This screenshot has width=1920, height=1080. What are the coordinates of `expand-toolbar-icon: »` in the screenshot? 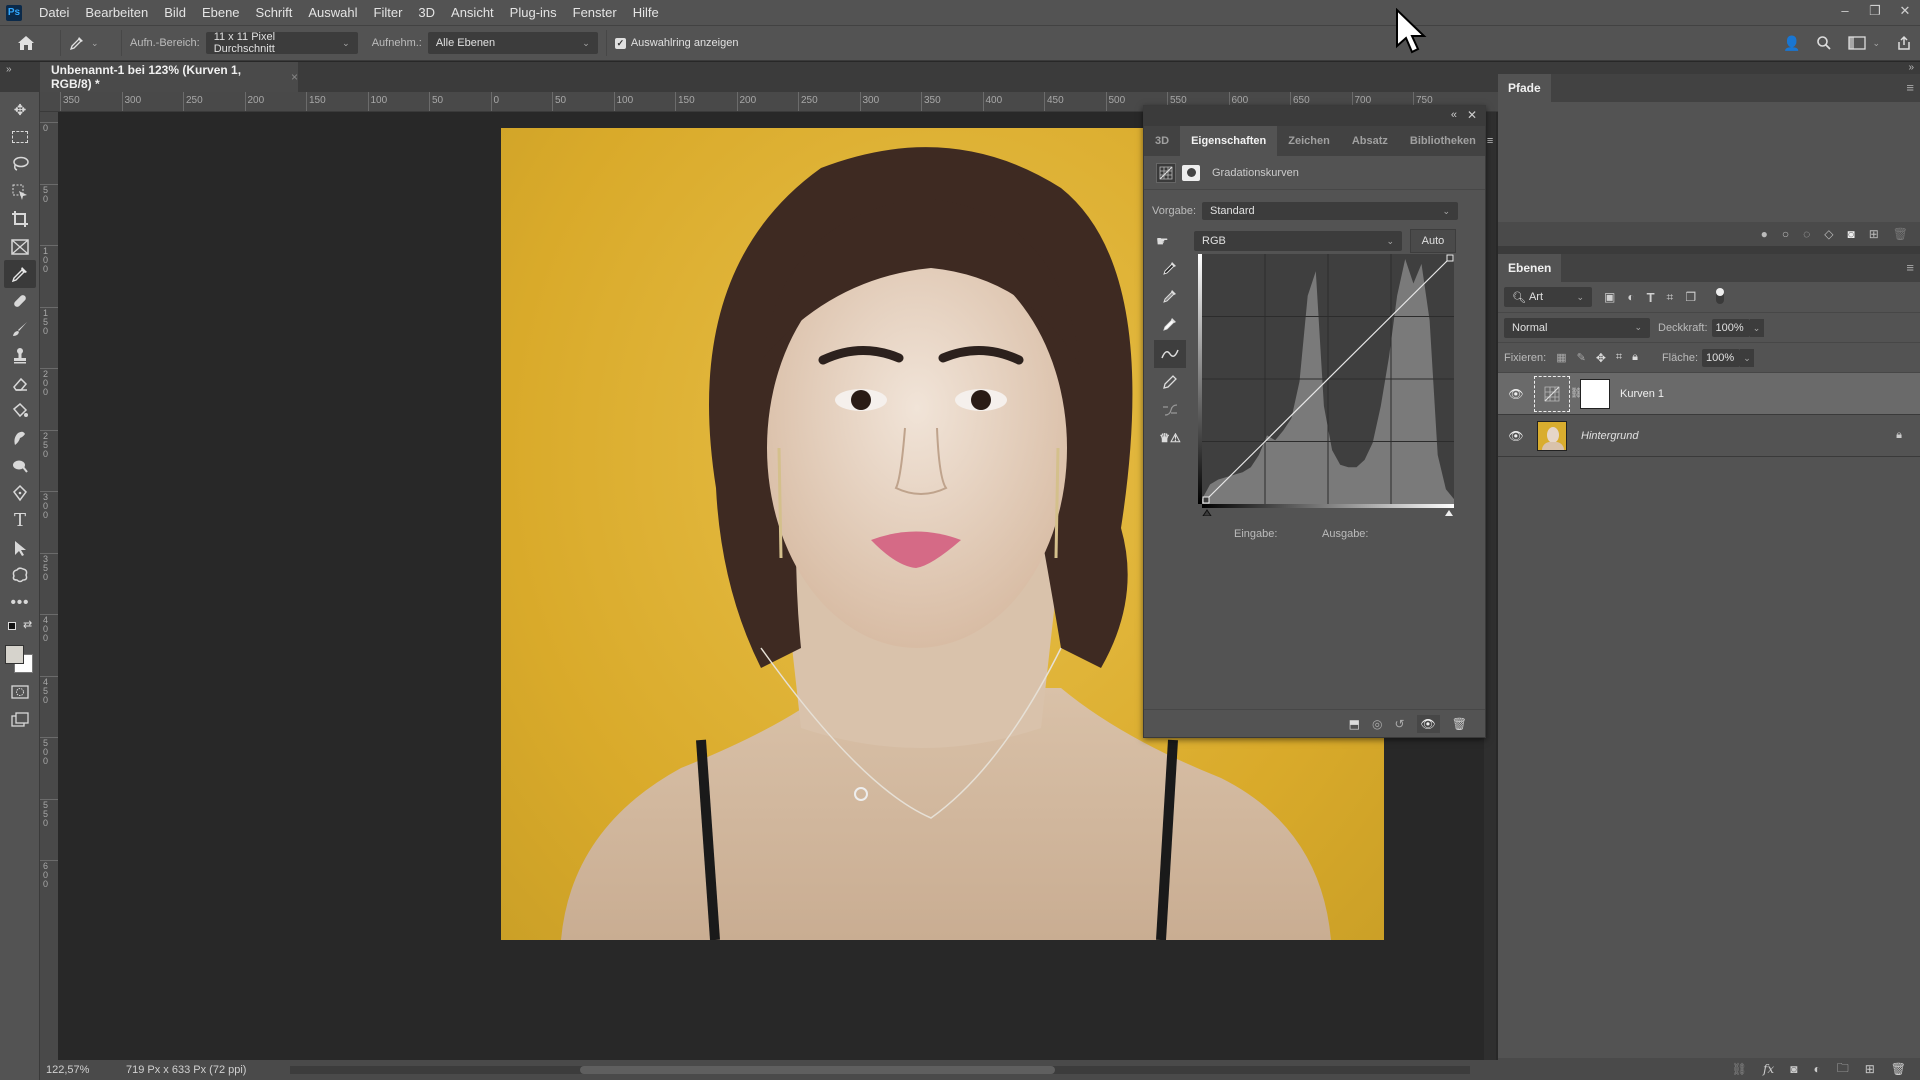 It's located at (9, 69).